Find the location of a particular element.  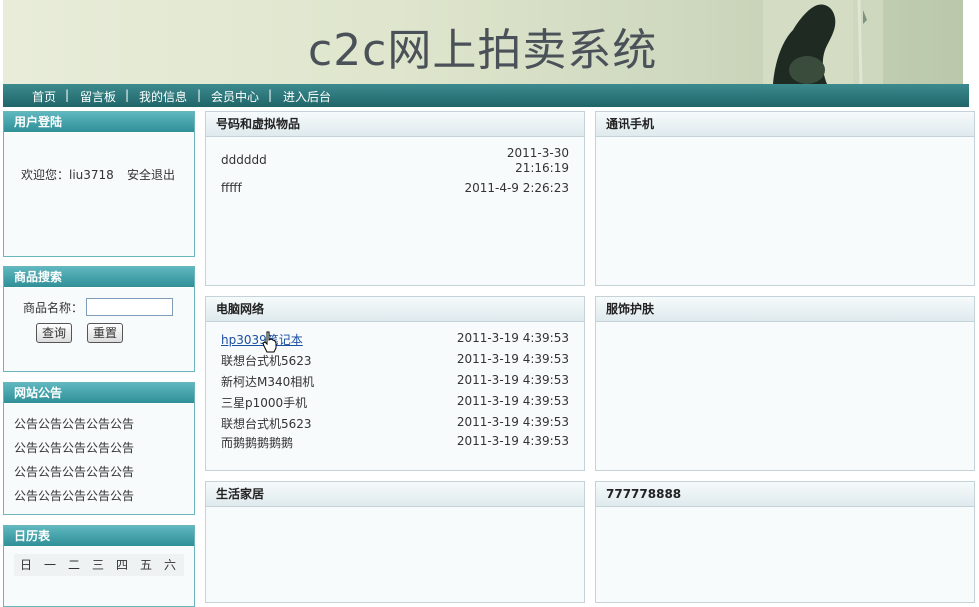

category-title: 通讯手机 is located at coordinates (785, 124).